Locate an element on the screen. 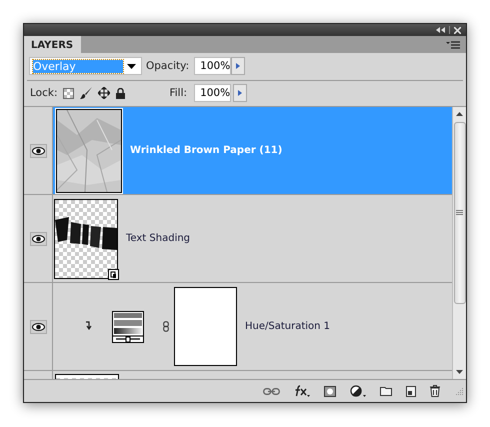  new-layer-icon is located at coordinates (411, 391).